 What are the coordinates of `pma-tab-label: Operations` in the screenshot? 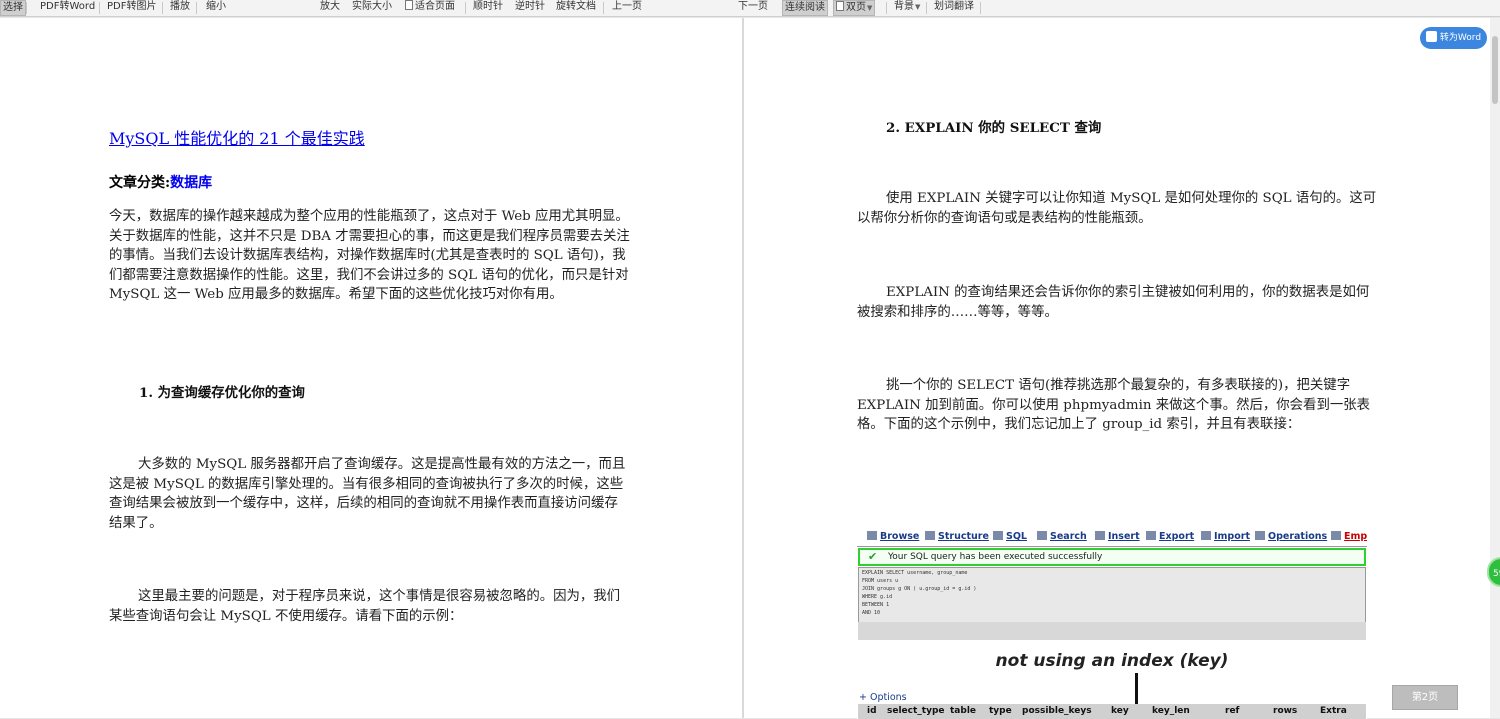 It's located at (1298, 536).